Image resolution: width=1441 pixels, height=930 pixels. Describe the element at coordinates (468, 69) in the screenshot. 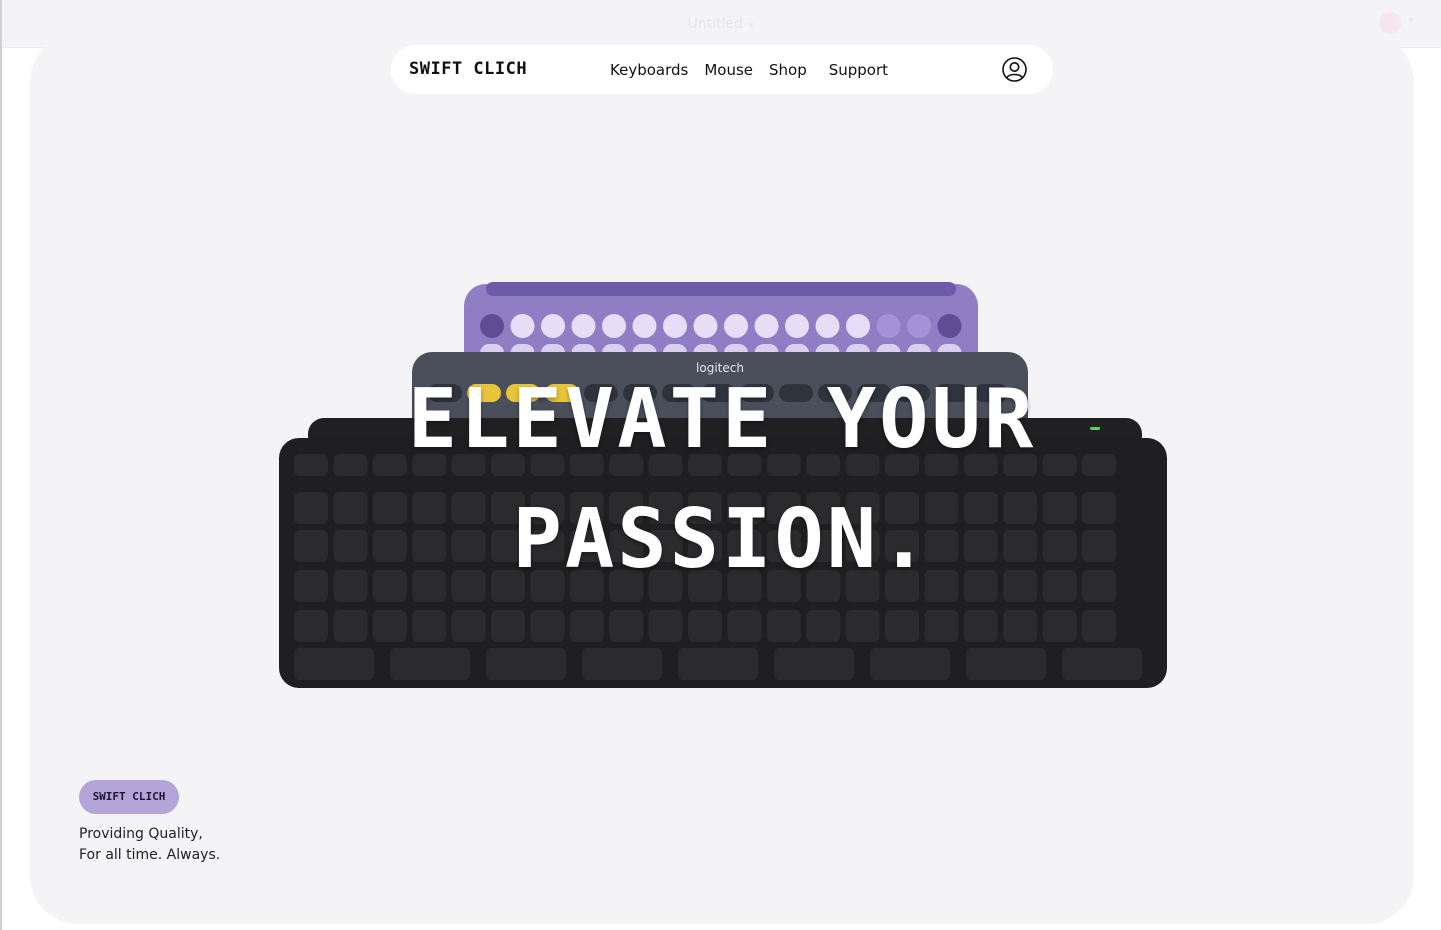

I see `brand-logo: SWIFT CLICH` at that location.